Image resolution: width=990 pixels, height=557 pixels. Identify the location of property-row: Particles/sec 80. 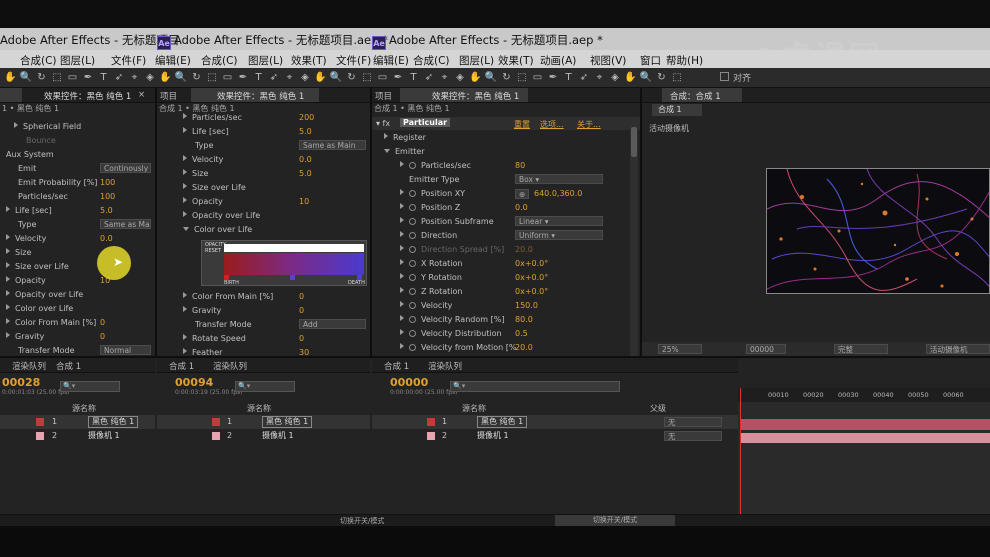
(500, 165).